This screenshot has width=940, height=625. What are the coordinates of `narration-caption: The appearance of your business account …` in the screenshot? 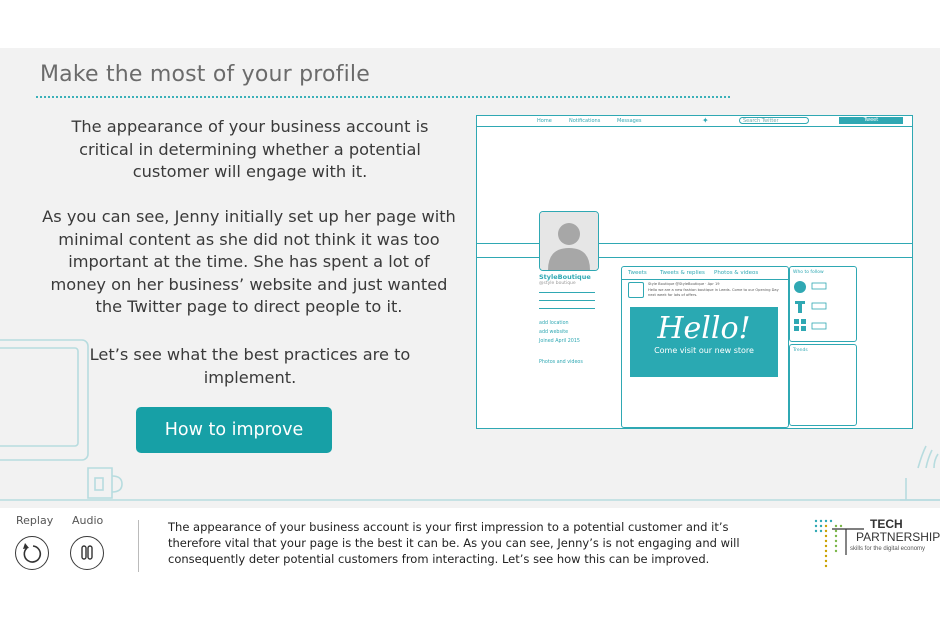 It's located at (454, 543).